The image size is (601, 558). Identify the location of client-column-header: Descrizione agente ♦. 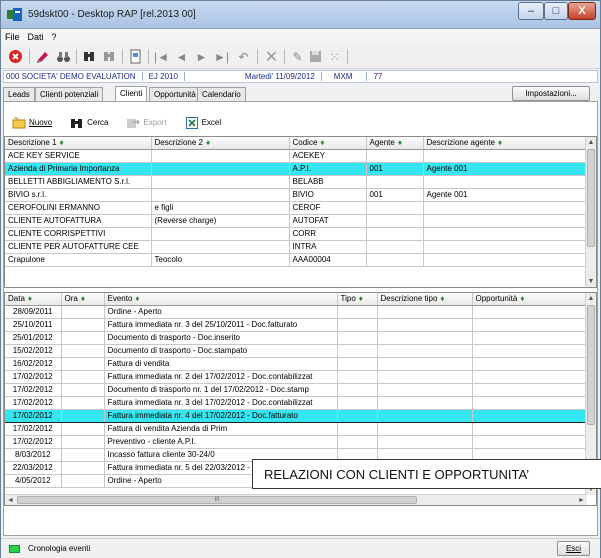
(505, 143).